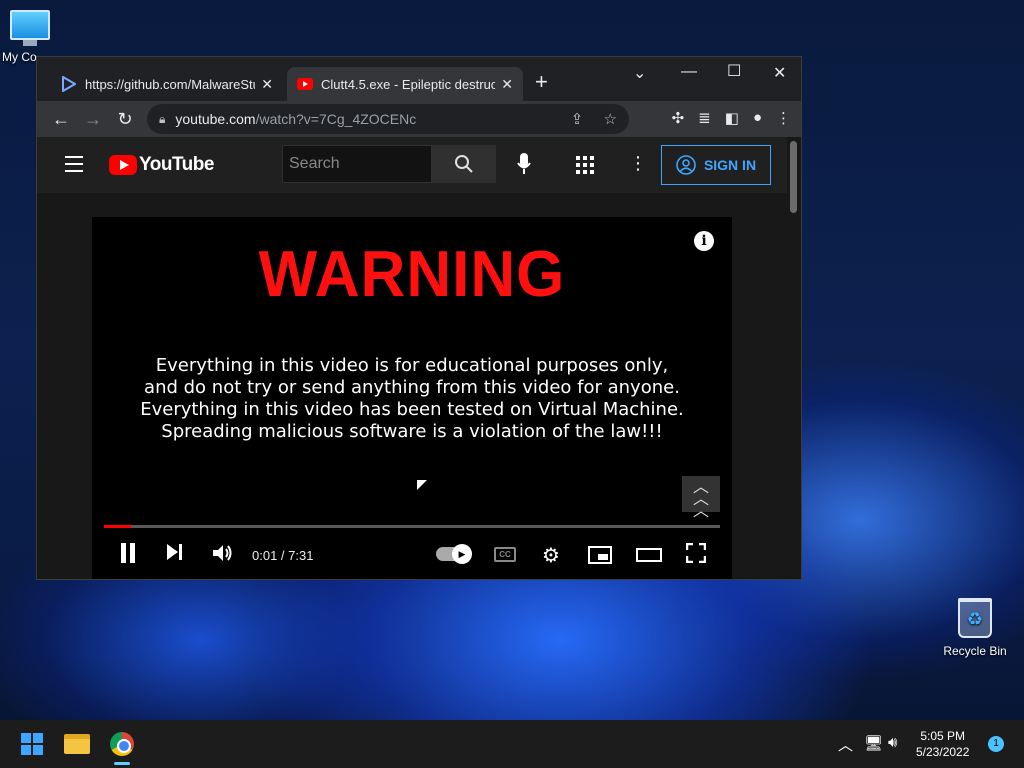 Image resolution: width=1024 pixels, height=768 pixels. I want to click on extensions-icon: ✣, so click(678, 118).